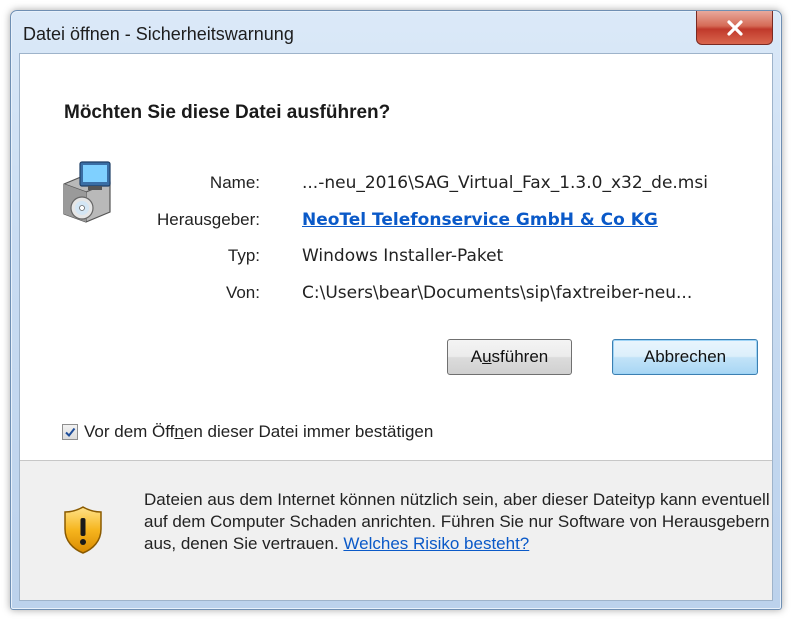  What do you see at coordinates (83, 530) in the screenshot?
I see `shield-warning-icon` at bounding box center [83, 530].